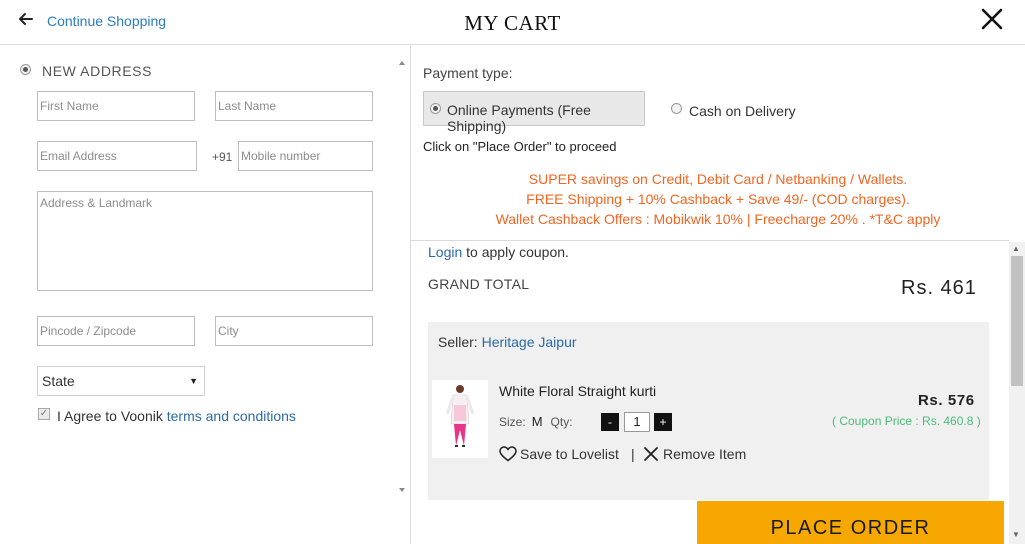 This screenshot has width=1025, height=544. I want to click on cod-label: Cash on Delivery, so click(742, 111).